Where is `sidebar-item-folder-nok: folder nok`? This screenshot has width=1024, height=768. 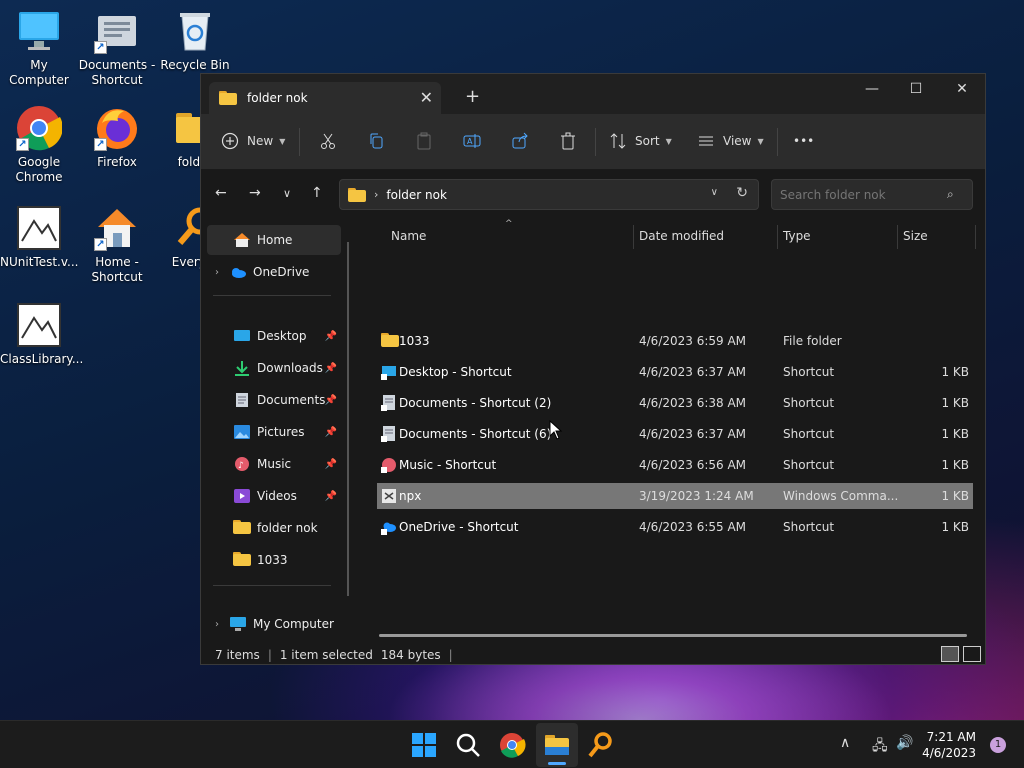
sidebar-item-folder-nok: folder nok is located at coordinates (274, 528).